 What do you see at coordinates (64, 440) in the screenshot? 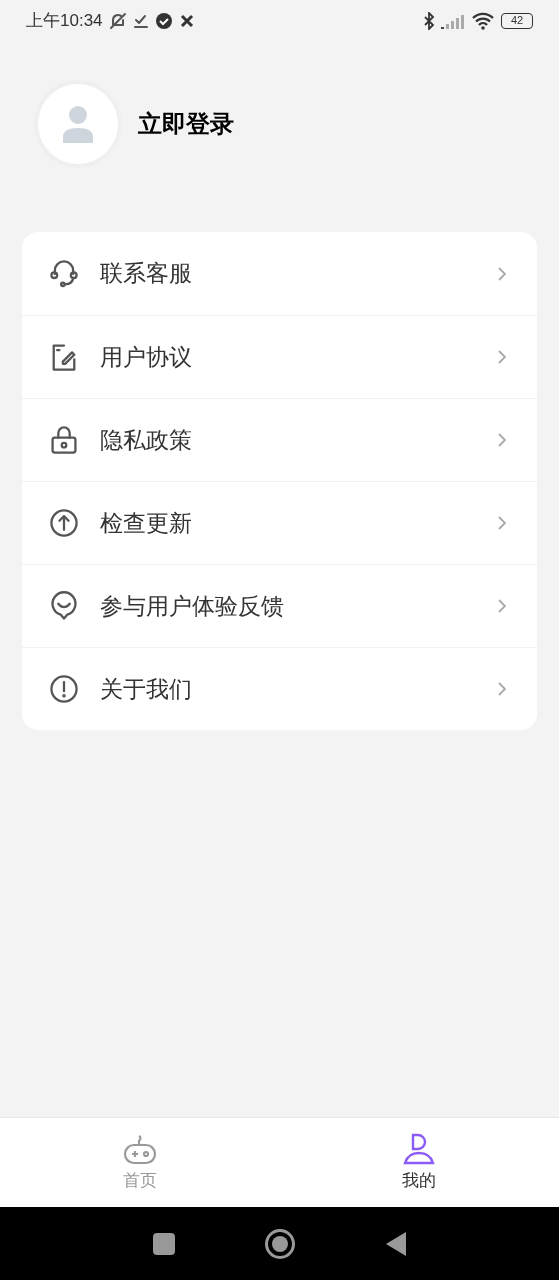
I see `lock-icon` at bounding box center [64, 440].